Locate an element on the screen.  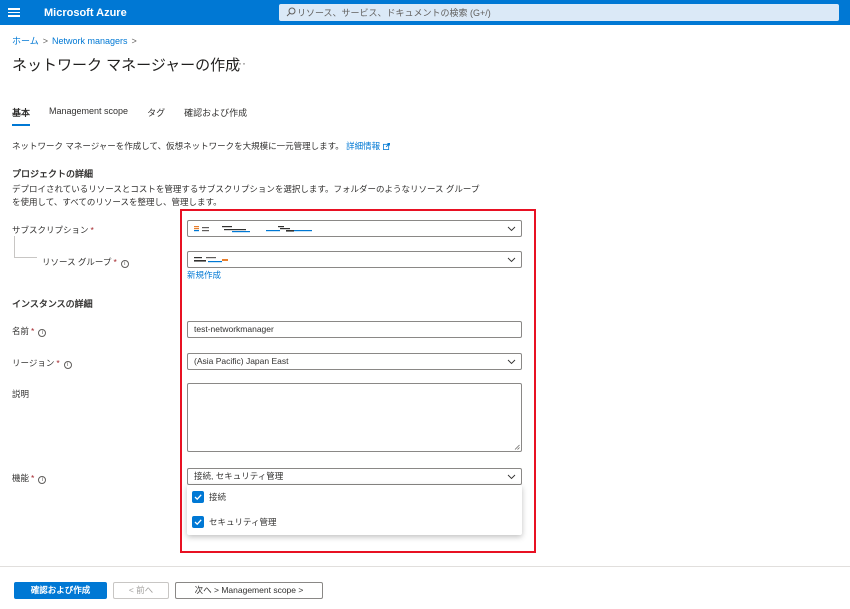
create-new-resource-group-link: 新規作成 is located at coordinates (204, 275).